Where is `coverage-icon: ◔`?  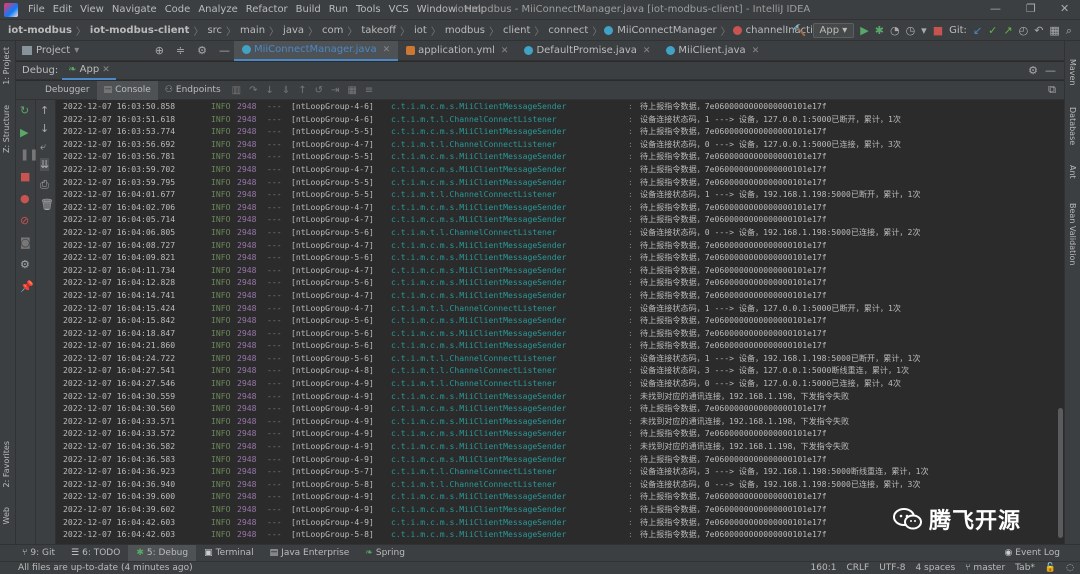 coverage-icon: ◔ is located at coordinates (895, 30).